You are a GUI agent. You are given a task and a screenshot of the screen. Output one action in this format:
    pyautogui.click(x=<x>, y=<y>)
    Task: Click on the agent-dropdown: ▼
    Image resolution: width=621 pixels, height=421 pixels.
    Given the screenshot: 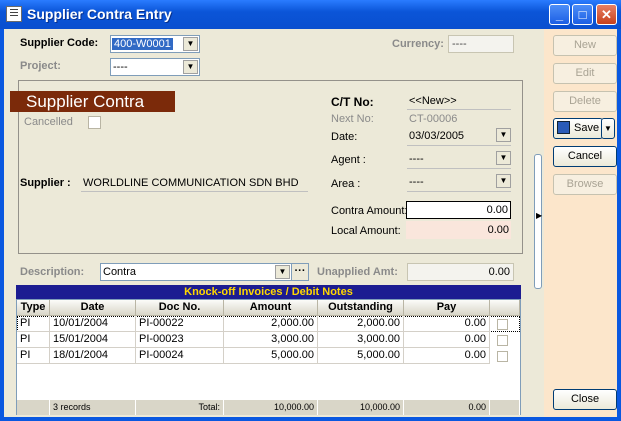 What is the action you would take?
    pyautogui.click(x=502, y=160)
    